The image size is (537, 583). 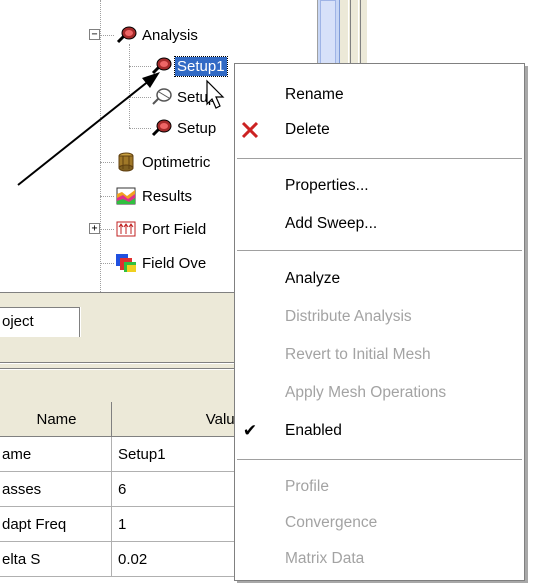 I want to click on property-name: ame, so click(x=56, y=454).